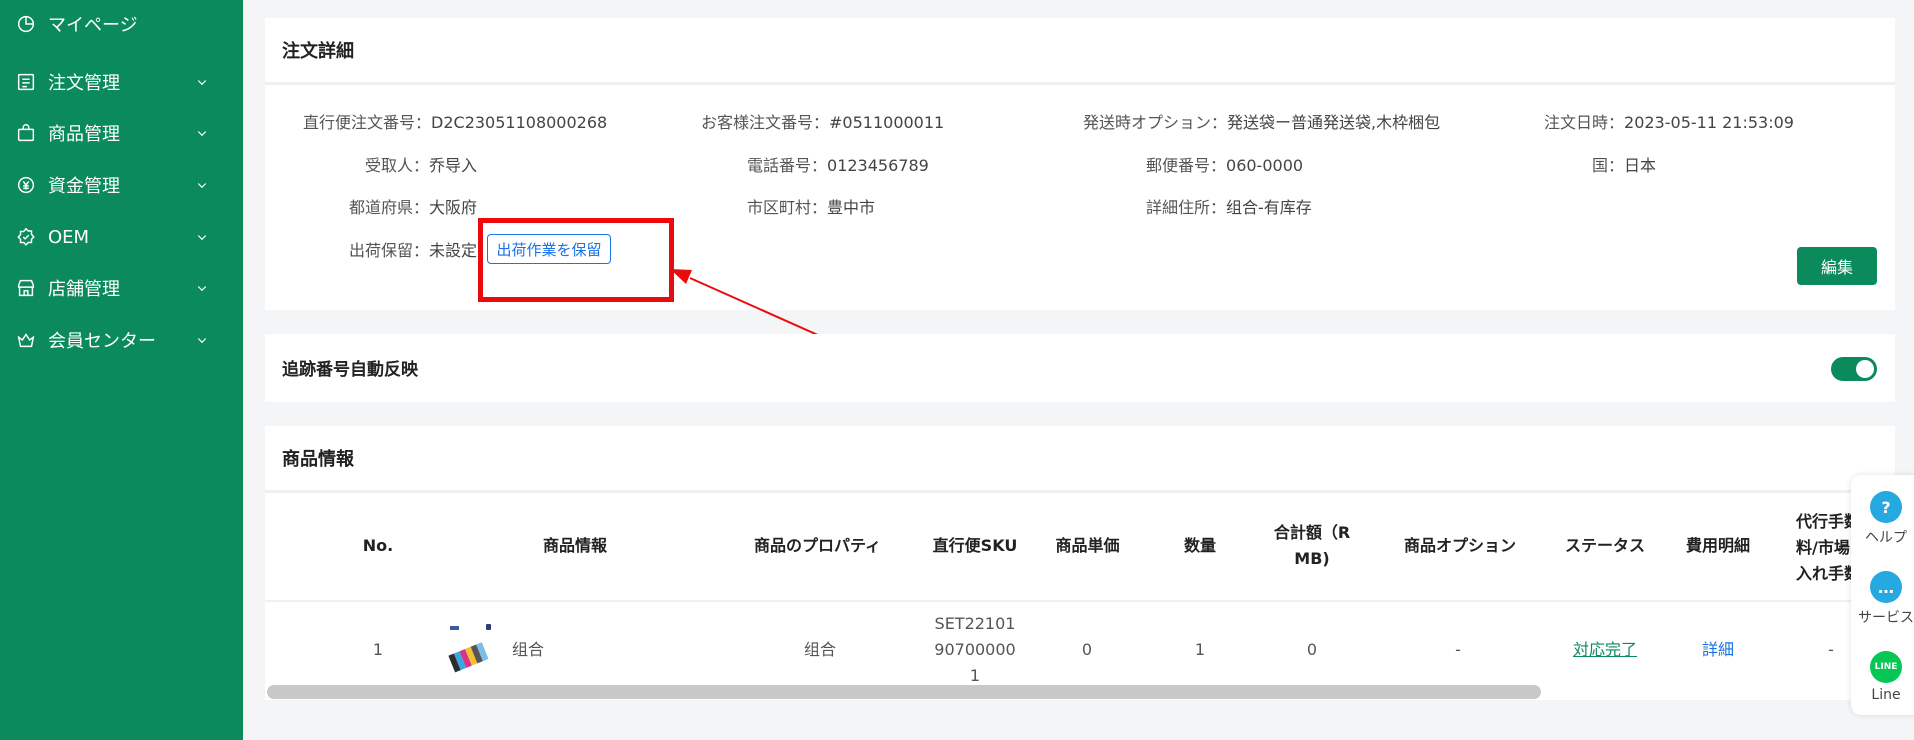 The width and height of the screenshot is (1914, 740). I want to click on country: 国：日本, so click(1624, 165).